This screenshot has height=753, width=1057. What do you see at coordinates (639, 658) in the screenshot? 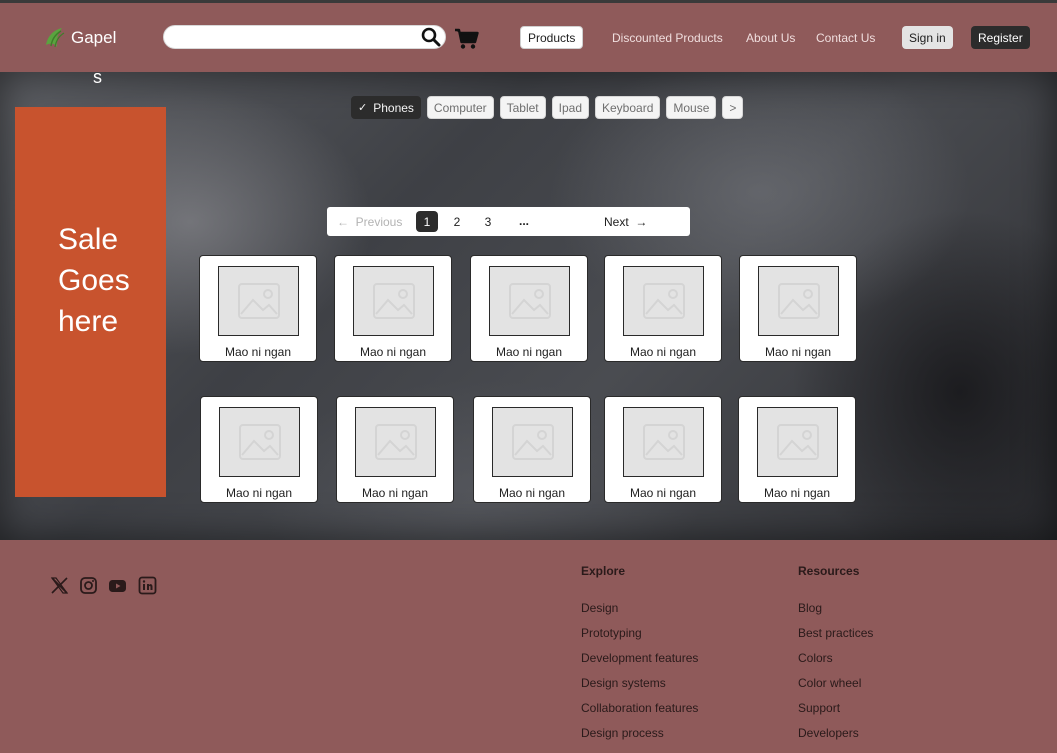
I see `footer-link: Development features` at bounding box center [639, 658].